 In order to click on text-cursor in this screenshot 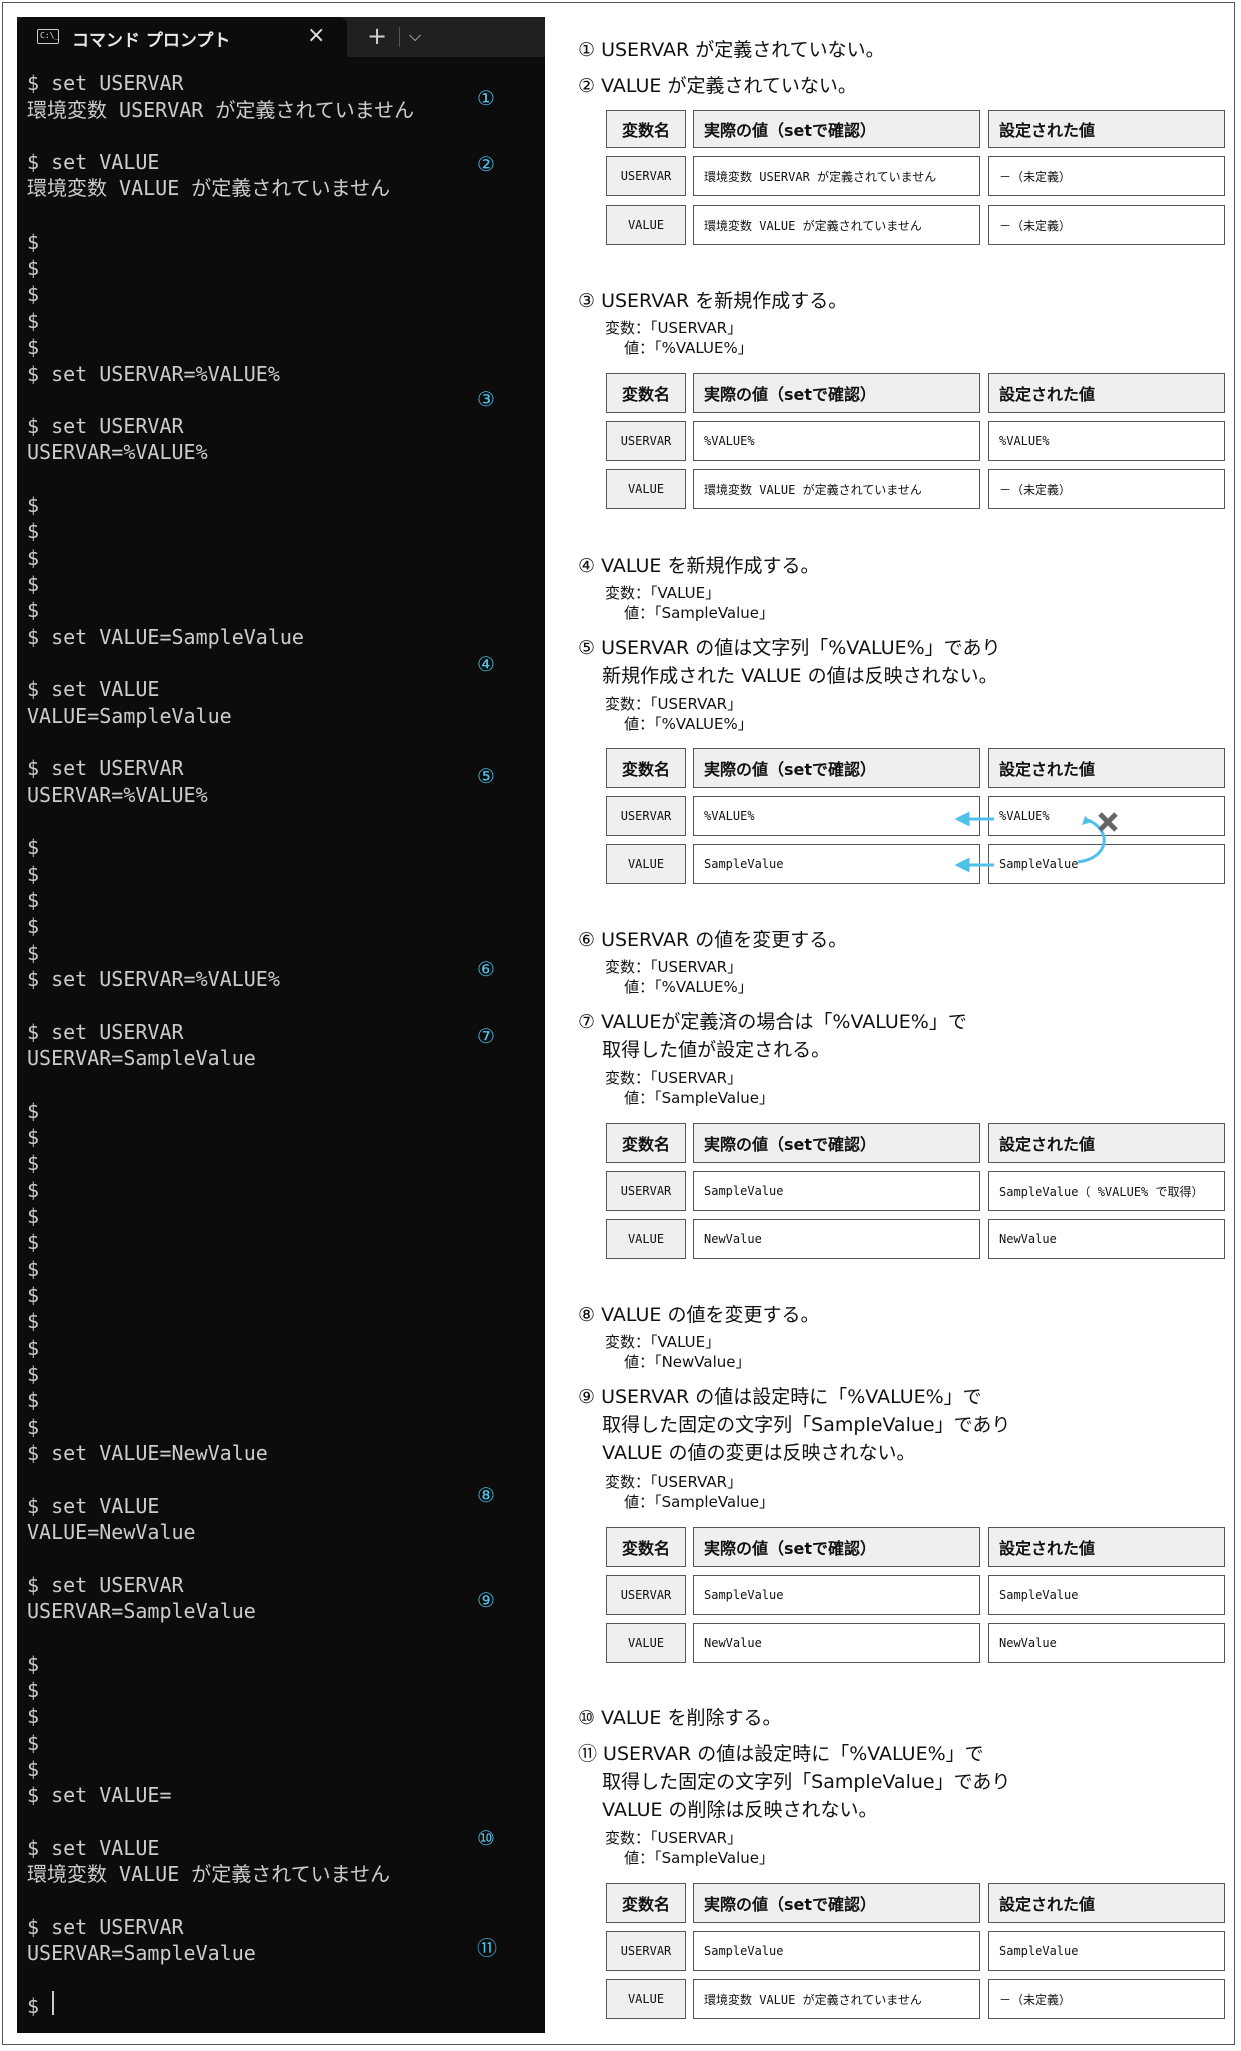, I will do `click(53, 2003)`.